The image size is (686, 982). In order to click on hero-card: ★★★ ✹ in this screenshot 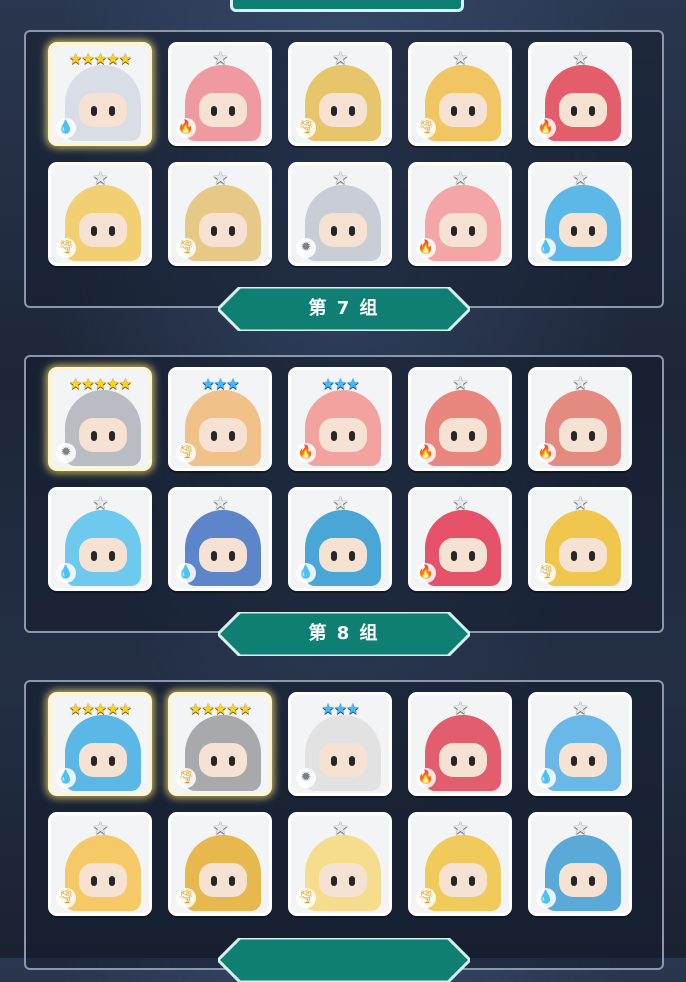, I will do `click(340, 744)`.